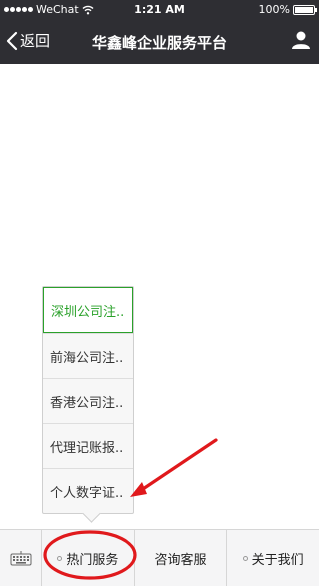 Image resolution: width=320 pixels, height=586 pixels. Describe the element at coordinates (88, 310) in the screenshot. I see `submenu-item-shenzhen: 深圳公司注..` at that location.